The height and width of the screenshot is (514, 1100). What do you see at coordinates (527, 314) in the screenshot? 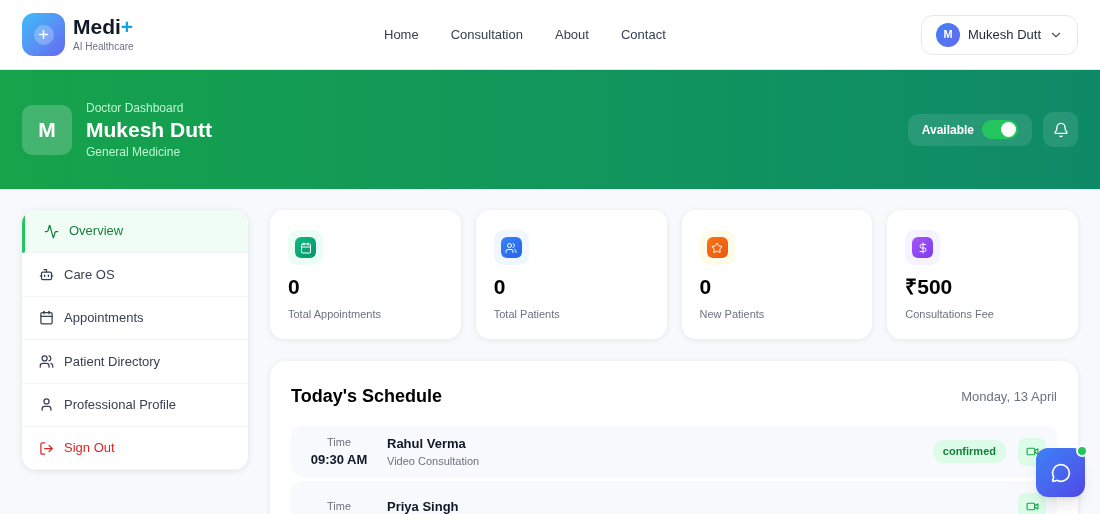
I see `stat-label: Total Patients` at bounding box center [527, 314].